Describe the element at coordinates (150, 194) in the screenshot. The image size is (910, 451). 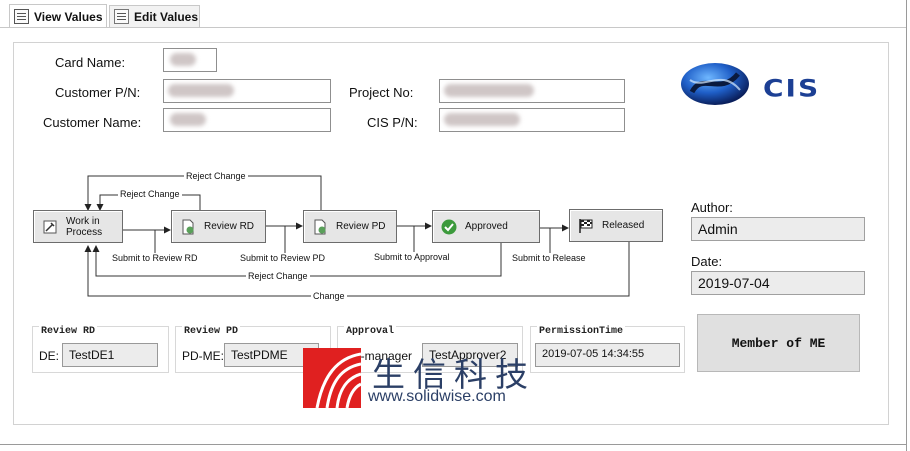
I see `transition-reject-change-inner: Reject Change` at that location.